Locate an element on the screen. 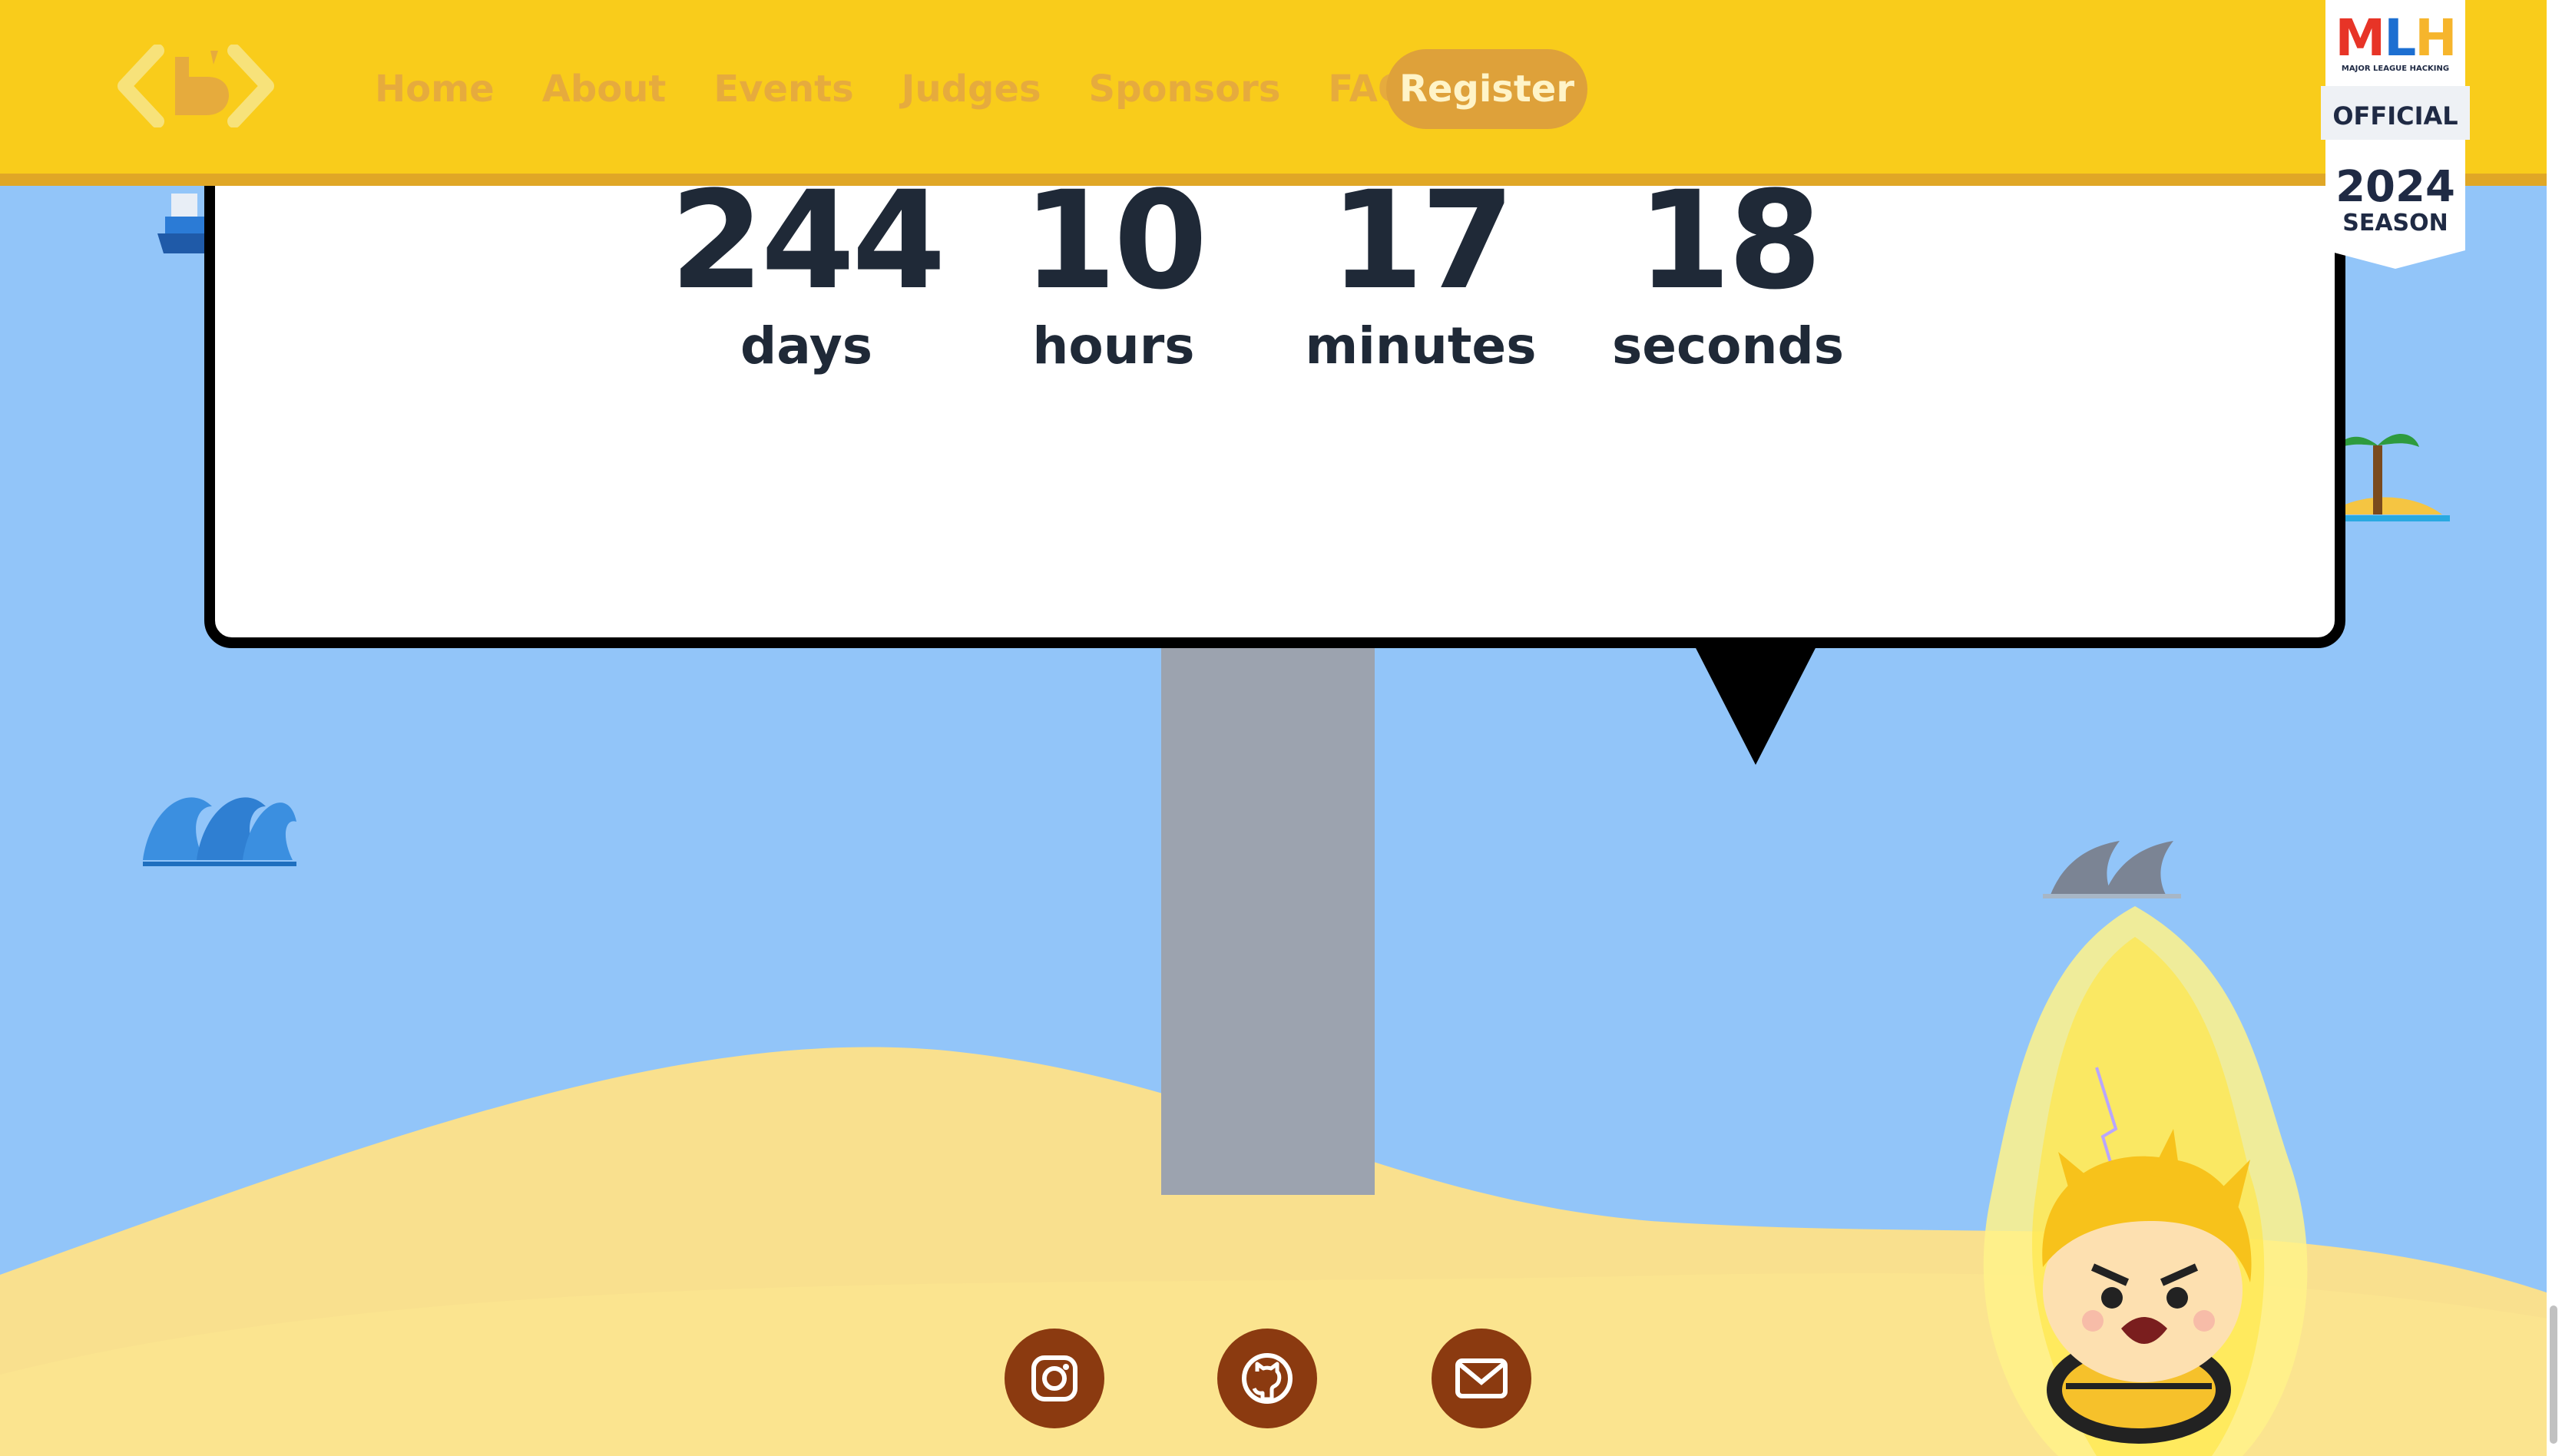 This screenshot has height=1456, width=2562. scrollbar-thumb is located at coordinates (2553, 1374).